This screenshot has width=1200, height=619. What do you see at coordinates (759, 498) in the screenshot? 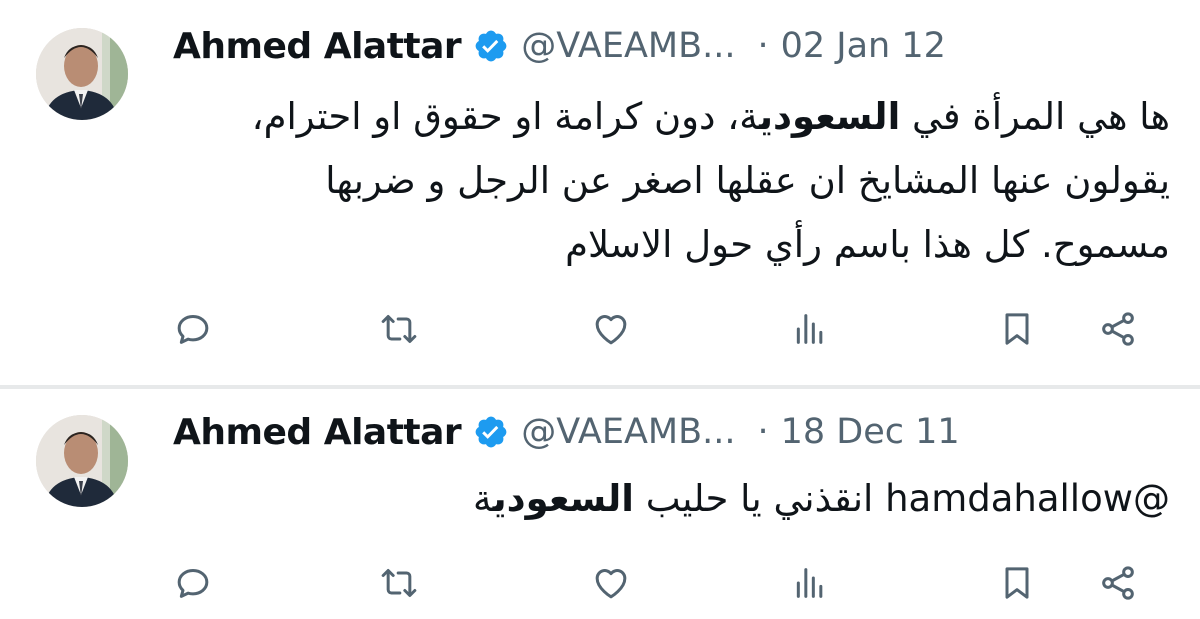
I see `tweet-text-segment: انقذني يا حليب` at bounding box center [759, 498].